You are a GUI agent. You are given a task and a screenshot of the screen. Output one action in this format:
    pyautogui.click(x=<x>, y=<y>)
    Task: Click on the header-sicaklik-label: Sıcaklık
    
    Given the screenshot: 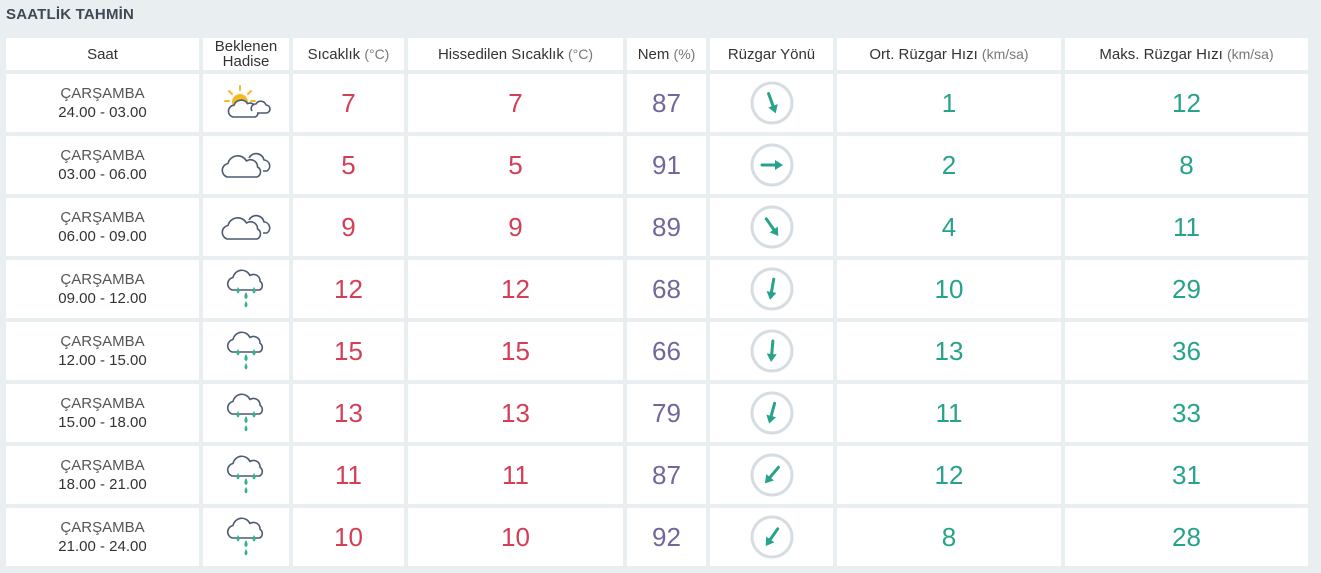 What is the action you would take?
    pyautogui.click(x=334, y=54)
    